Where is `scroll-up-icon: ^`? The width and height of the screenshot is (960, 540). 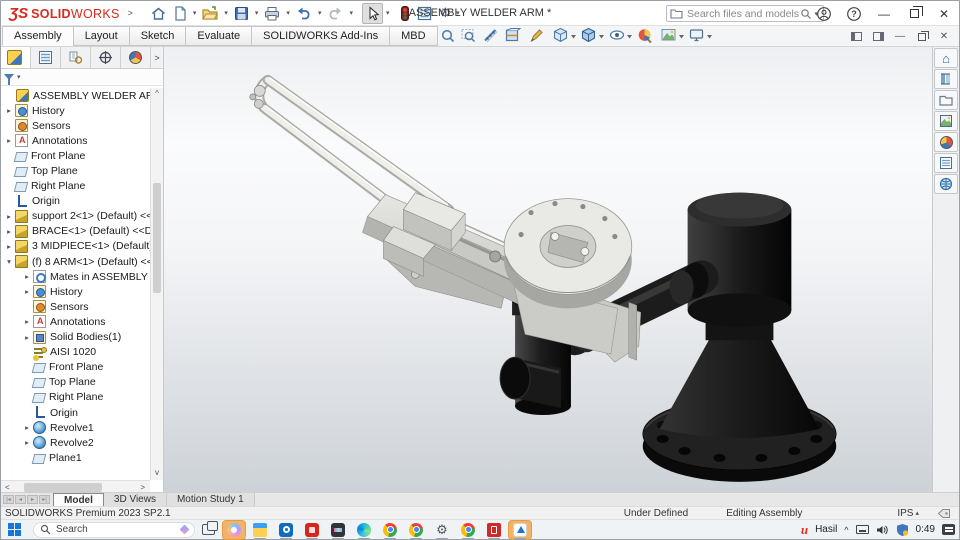 scroll-up-icon: ^ is located at coordinates (157, 94).